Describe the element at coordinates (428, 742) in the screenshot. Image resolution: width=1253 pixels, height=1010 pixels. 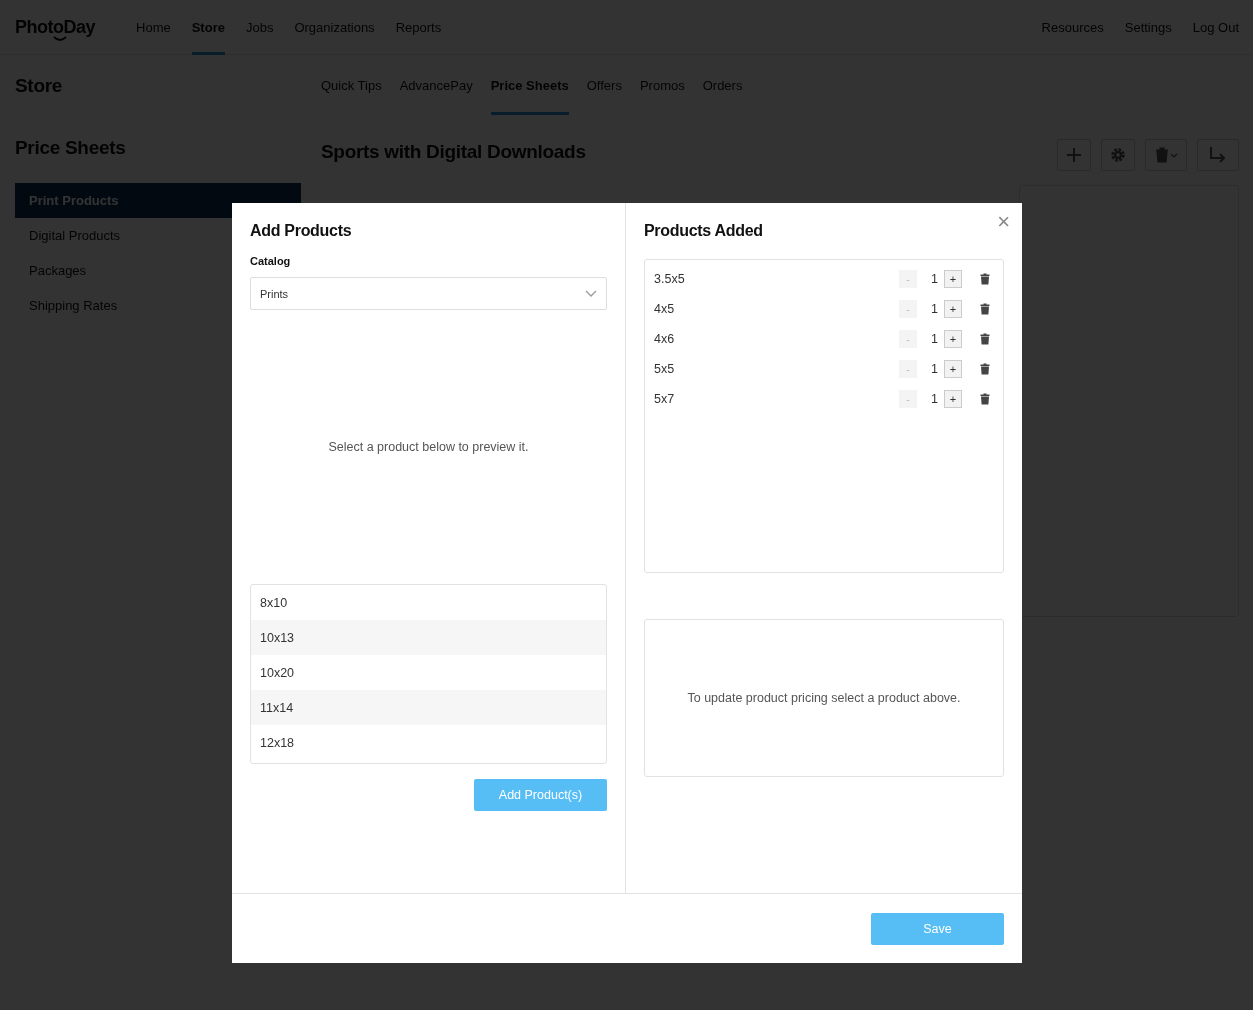
I see `product-list-item: 12x18` at that location.